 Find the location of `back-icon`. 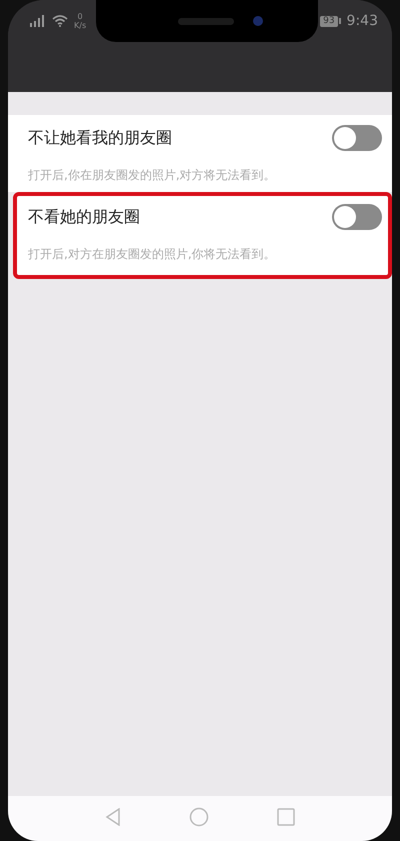

back-icon is located at coordinates (113, 817).